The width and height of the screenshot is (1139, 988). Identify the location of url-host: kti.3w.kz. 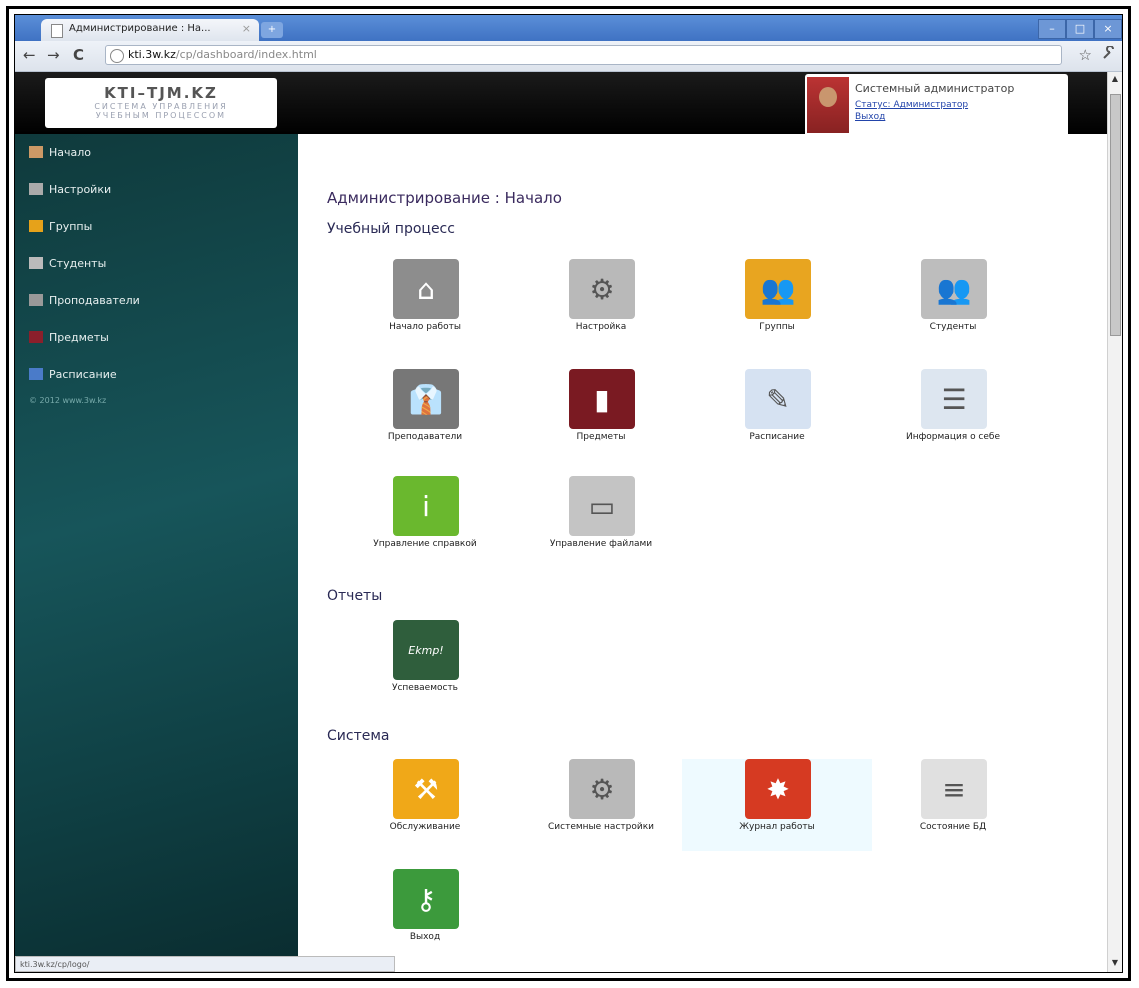
(152, 54).